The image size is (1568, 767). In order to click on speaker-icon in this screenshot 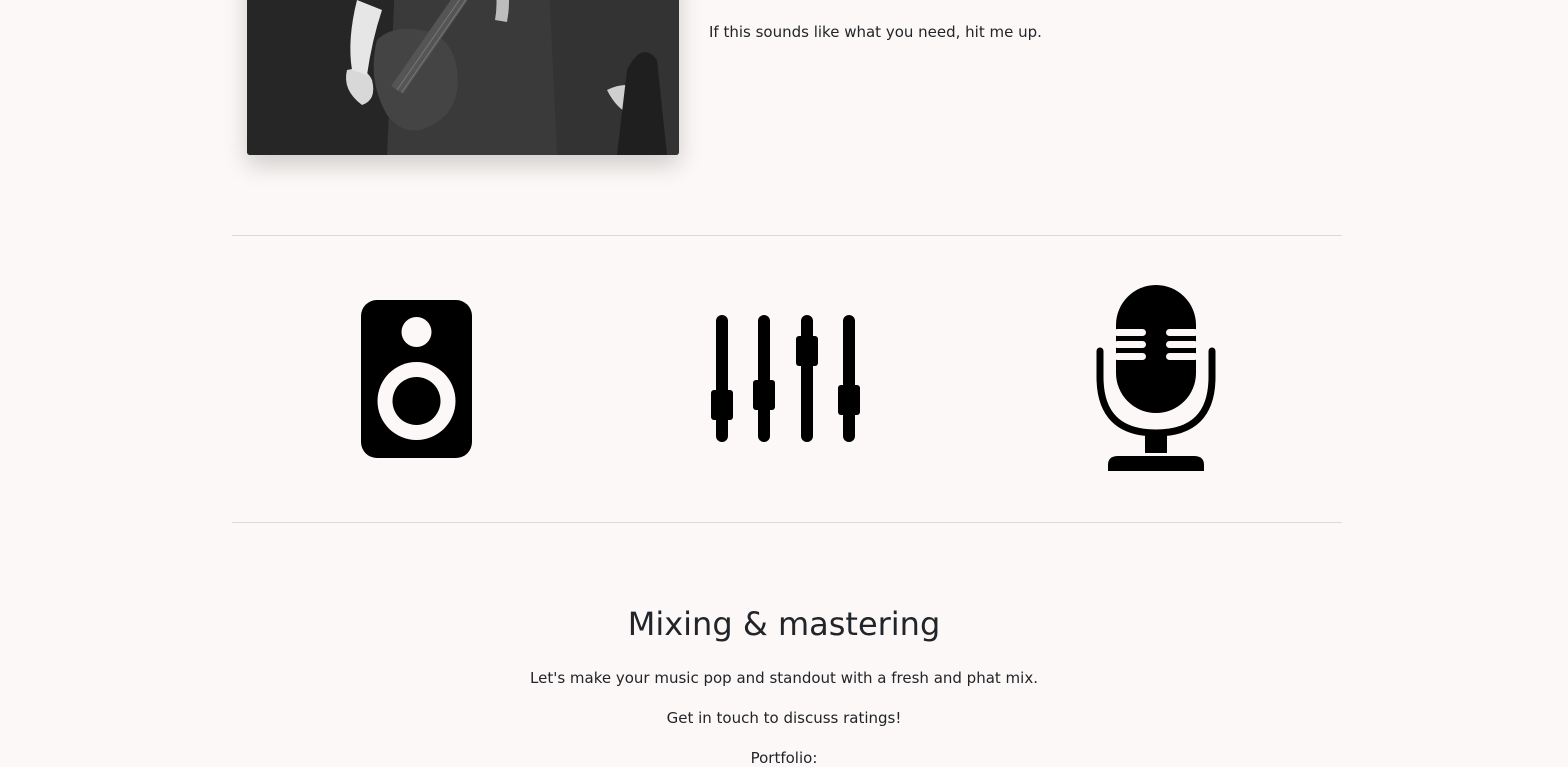, I will do `click(416, 381)`.